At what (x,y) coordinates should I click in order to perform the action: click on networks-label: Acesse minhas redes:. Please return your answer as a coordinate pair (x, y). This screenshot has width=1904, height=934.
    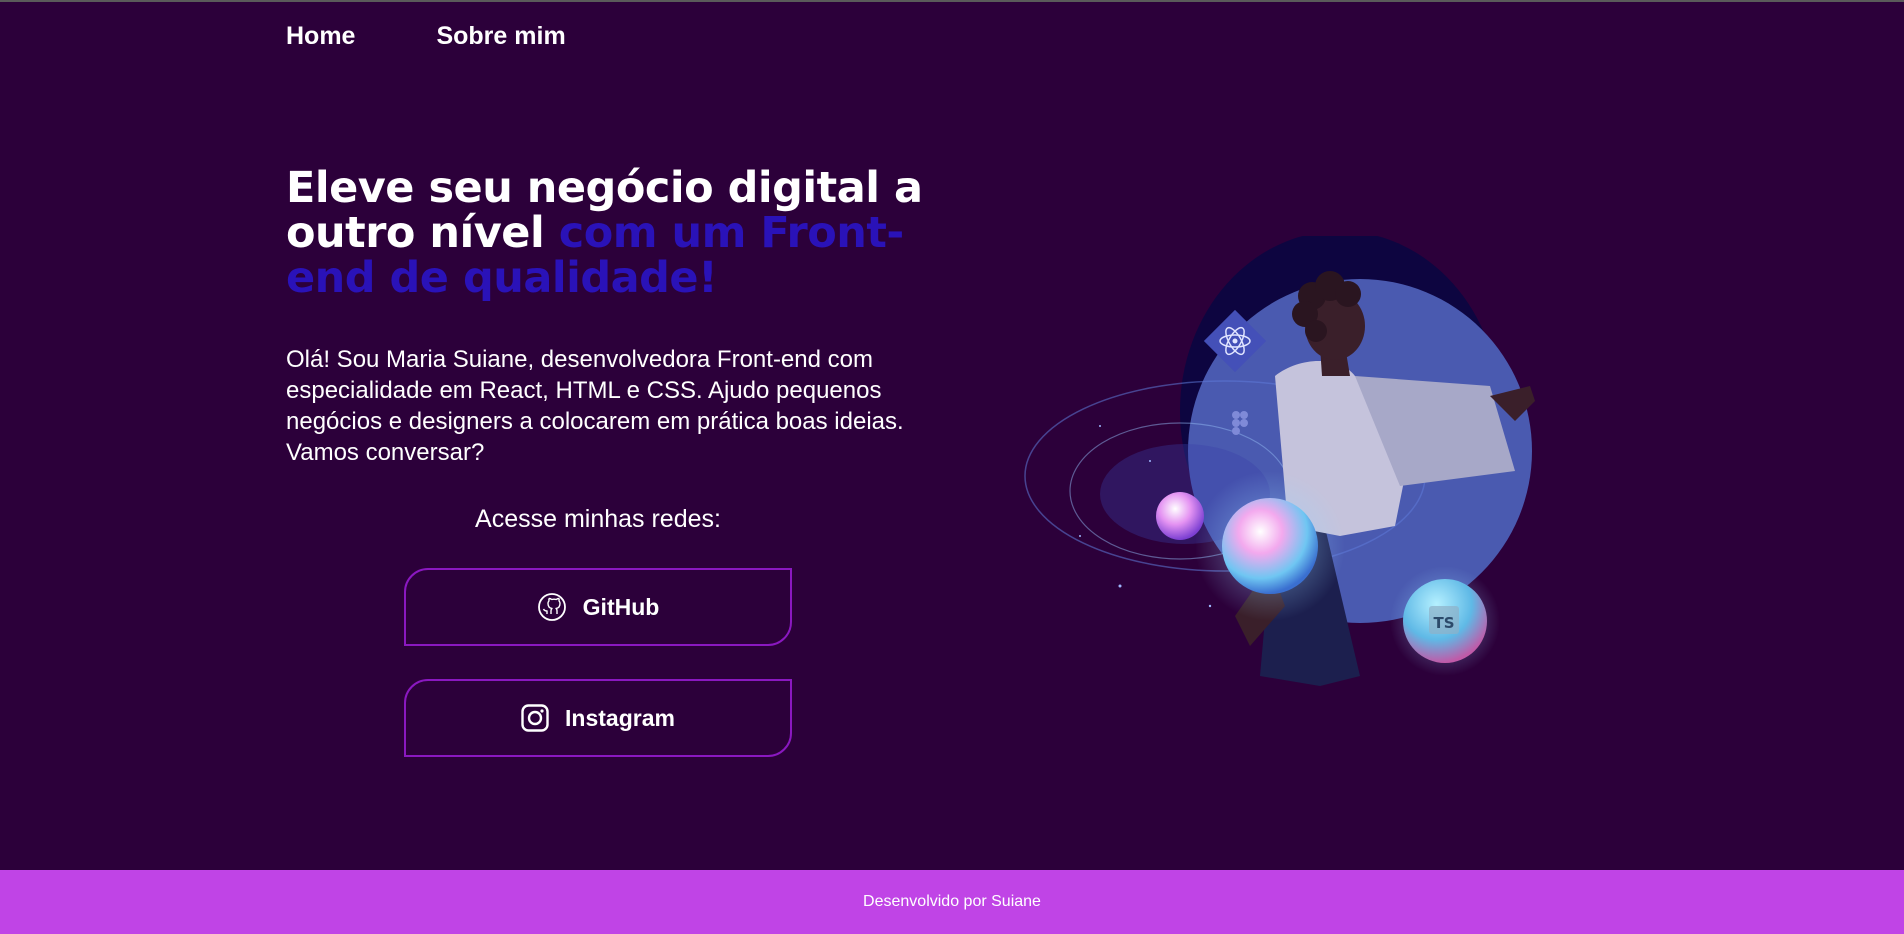
    Looking at the image, I should click on (598, 519).